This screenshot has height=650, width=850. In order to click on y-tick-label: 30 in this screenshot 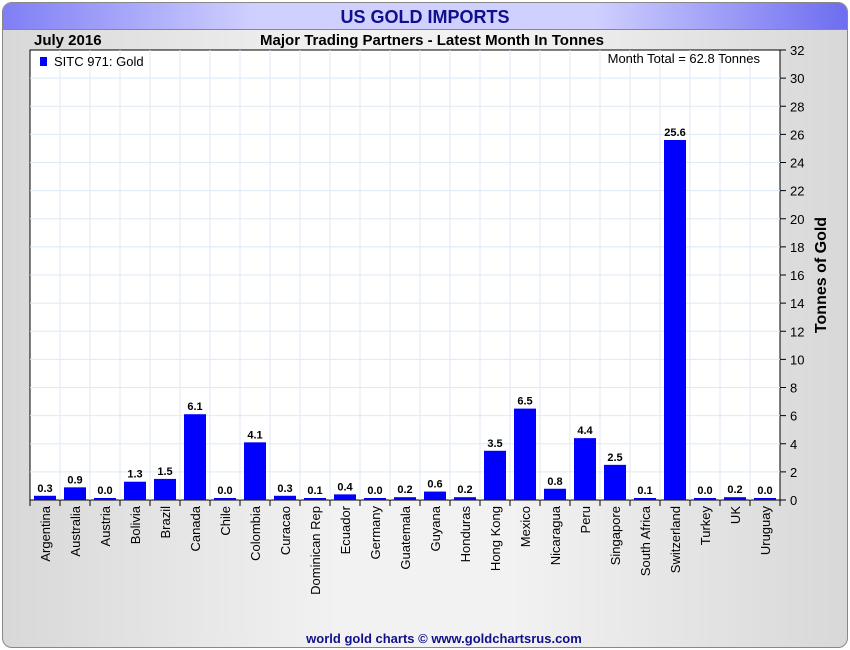, I will do `click(797, 78)`.